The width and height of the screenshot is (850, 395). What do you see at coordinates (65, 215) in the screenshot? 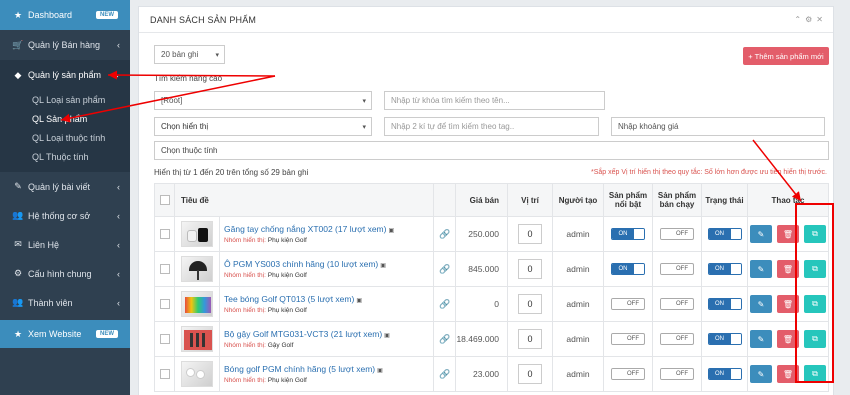
I see `sidebar-item-facilities: 👥 Hệ thống cơ sở ‹` at bounding box center [65, 215].